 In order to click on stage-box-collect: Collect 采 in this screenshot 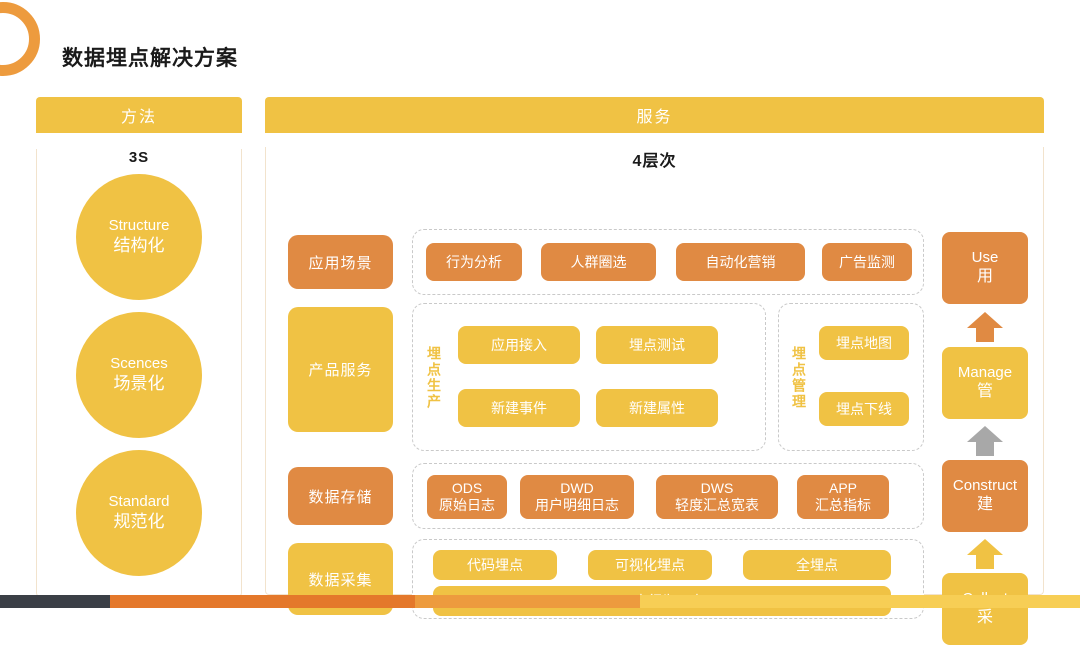, I will do `click(985, 609)`.